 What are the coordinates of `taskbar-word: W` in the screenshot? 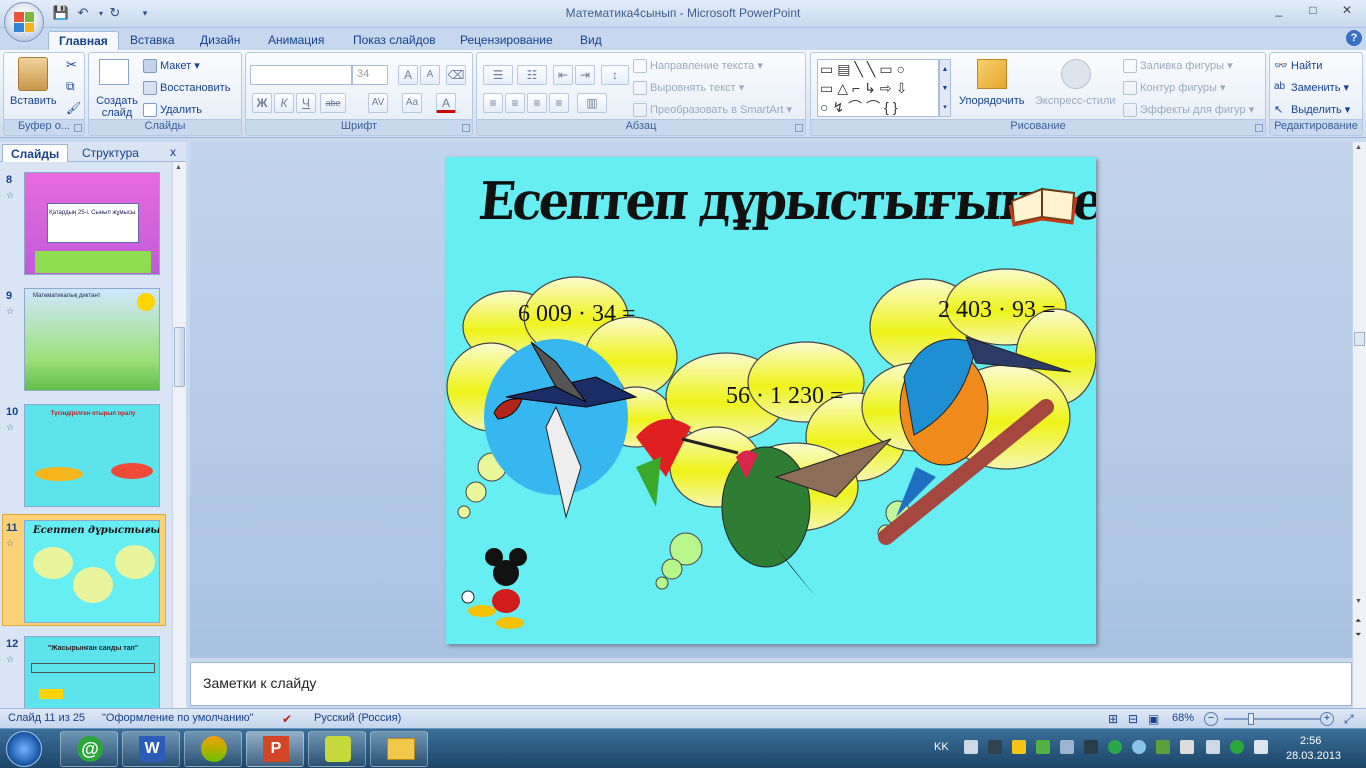 It's located at (151, 749).